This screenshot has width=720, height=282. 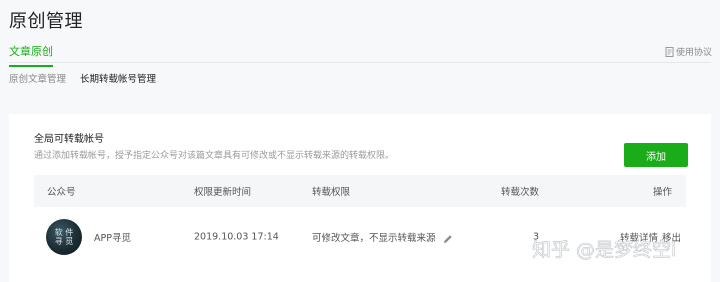 I want to click on header-count: 转载次数, so click(x=520, y=192).